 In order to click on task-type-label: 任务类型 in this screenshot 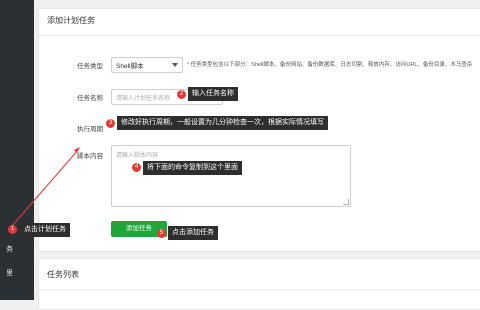, I will do `click(90, 66)`.